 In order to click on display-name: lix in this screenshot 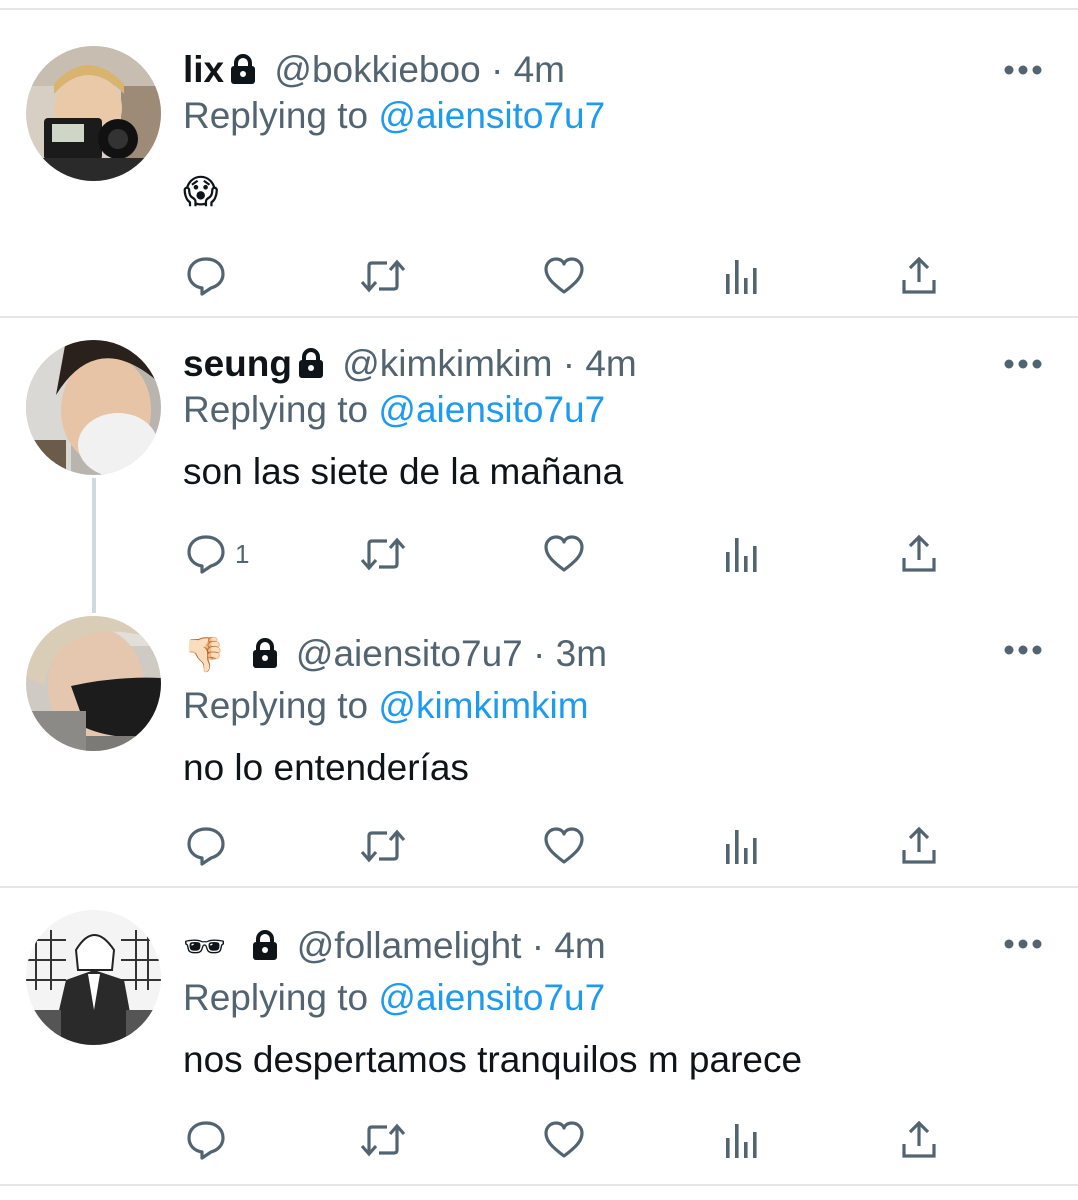, I will do `click(203, 69)`.